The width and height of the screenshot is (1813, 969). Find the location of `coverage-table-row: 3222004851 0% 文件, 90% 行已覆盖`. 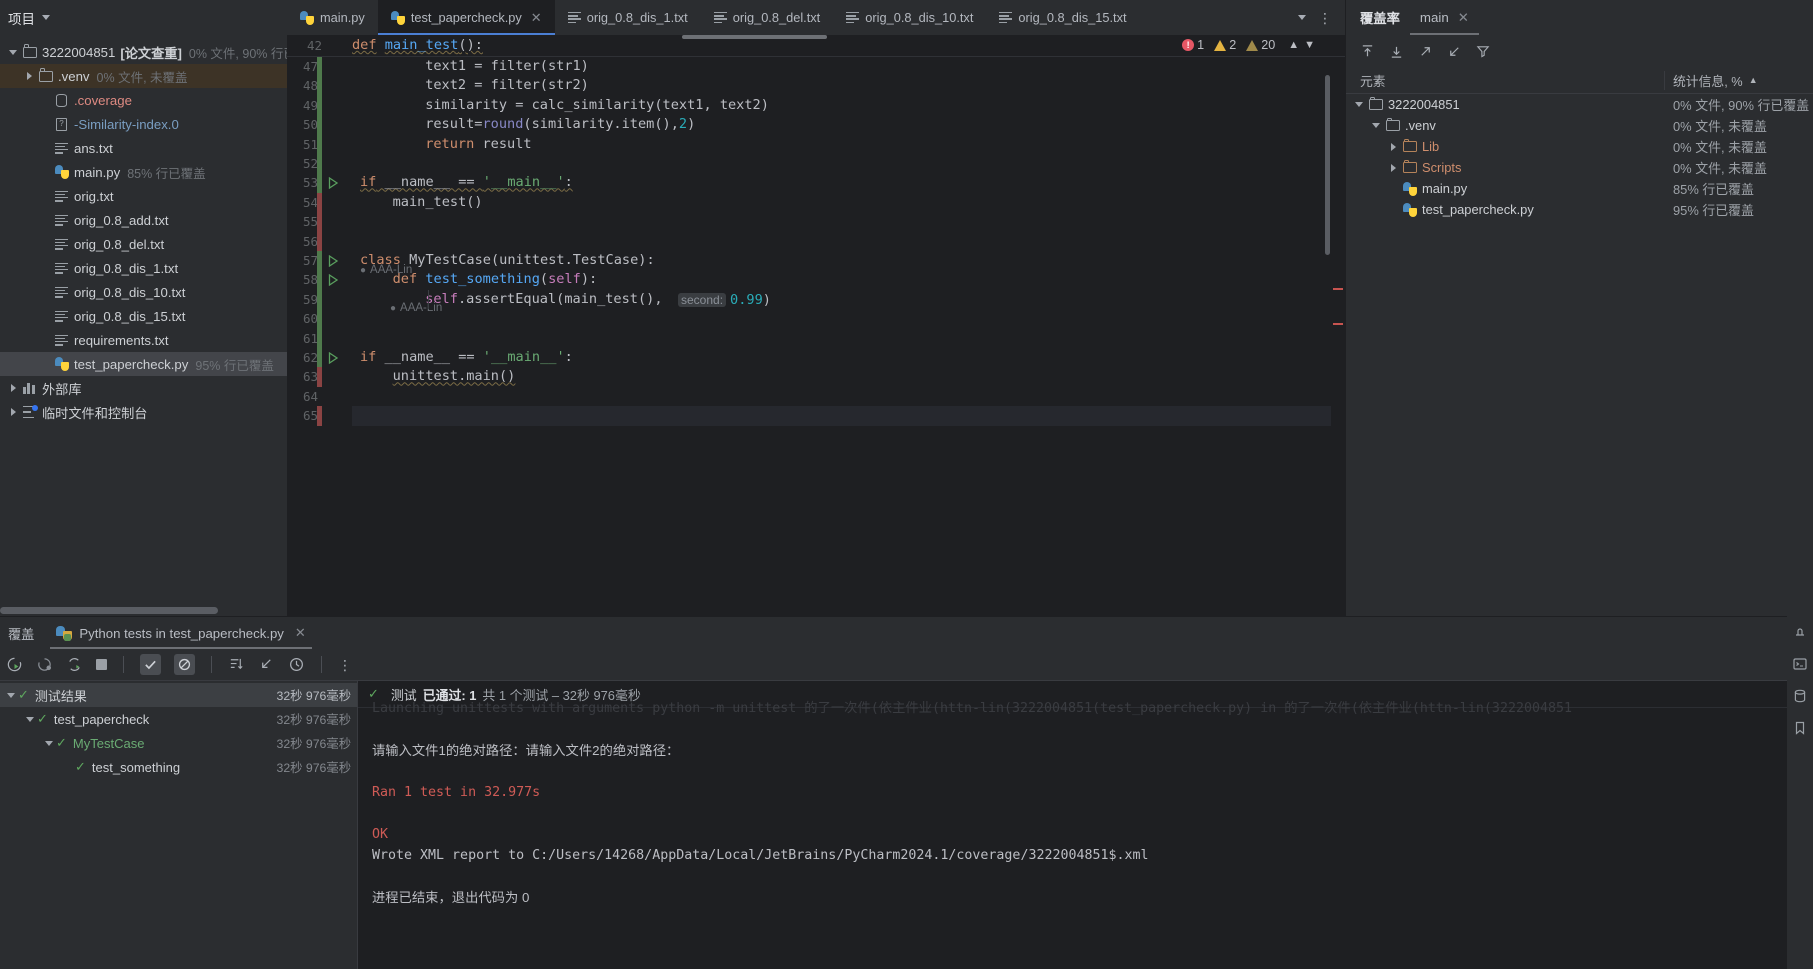

coverage-table-row: 3222004851 0% 文件, 90% 行已覆盖 is located at coordinates (1579, 104).